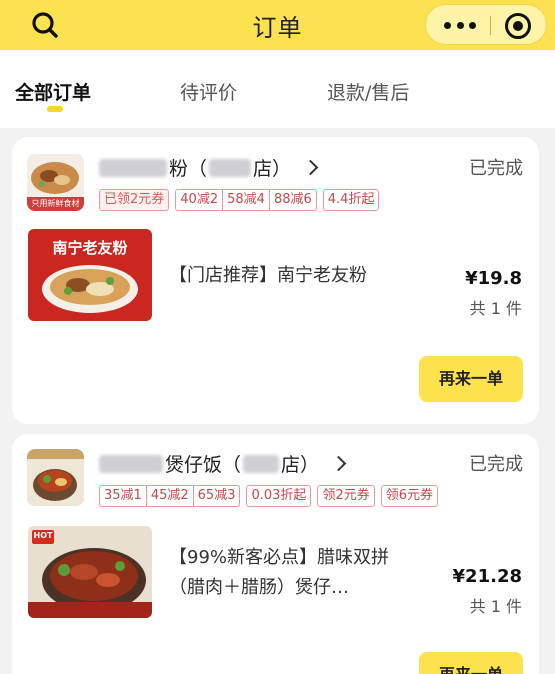  Describe the element at coordinates (55, 182) in the screenshot. I see `store-logo: 只用新鲜食材` at that location.